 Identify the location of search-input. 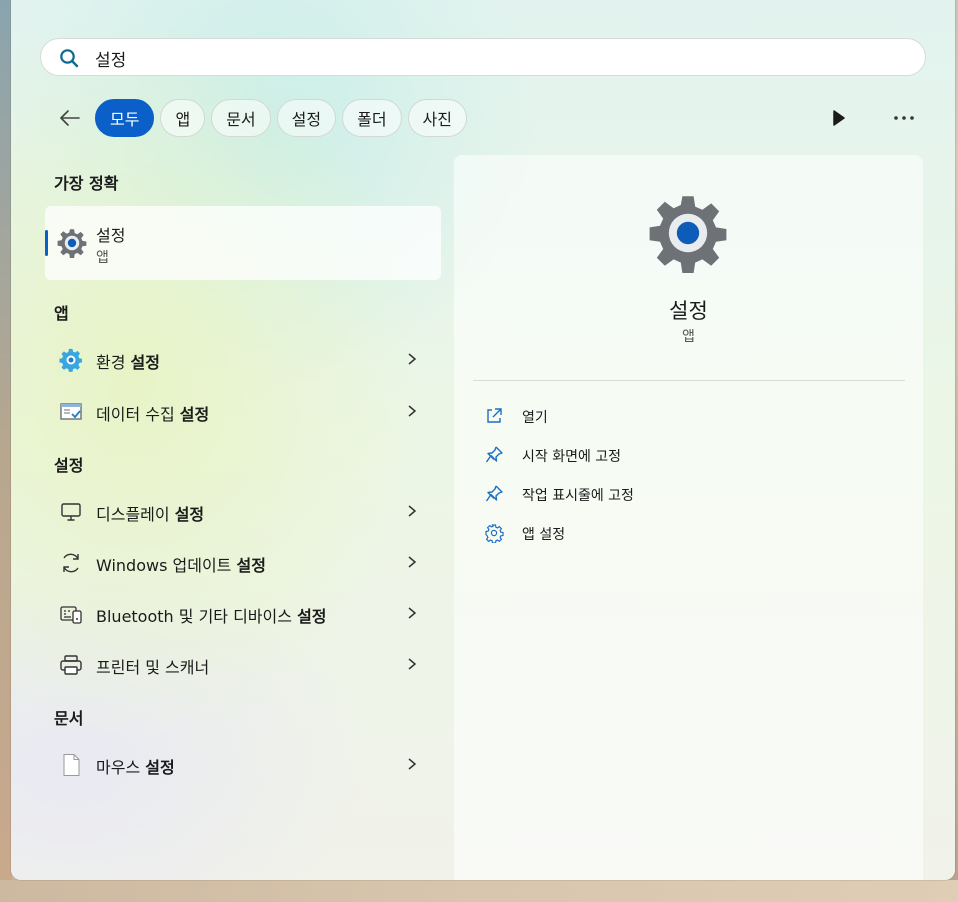
(485, 58).